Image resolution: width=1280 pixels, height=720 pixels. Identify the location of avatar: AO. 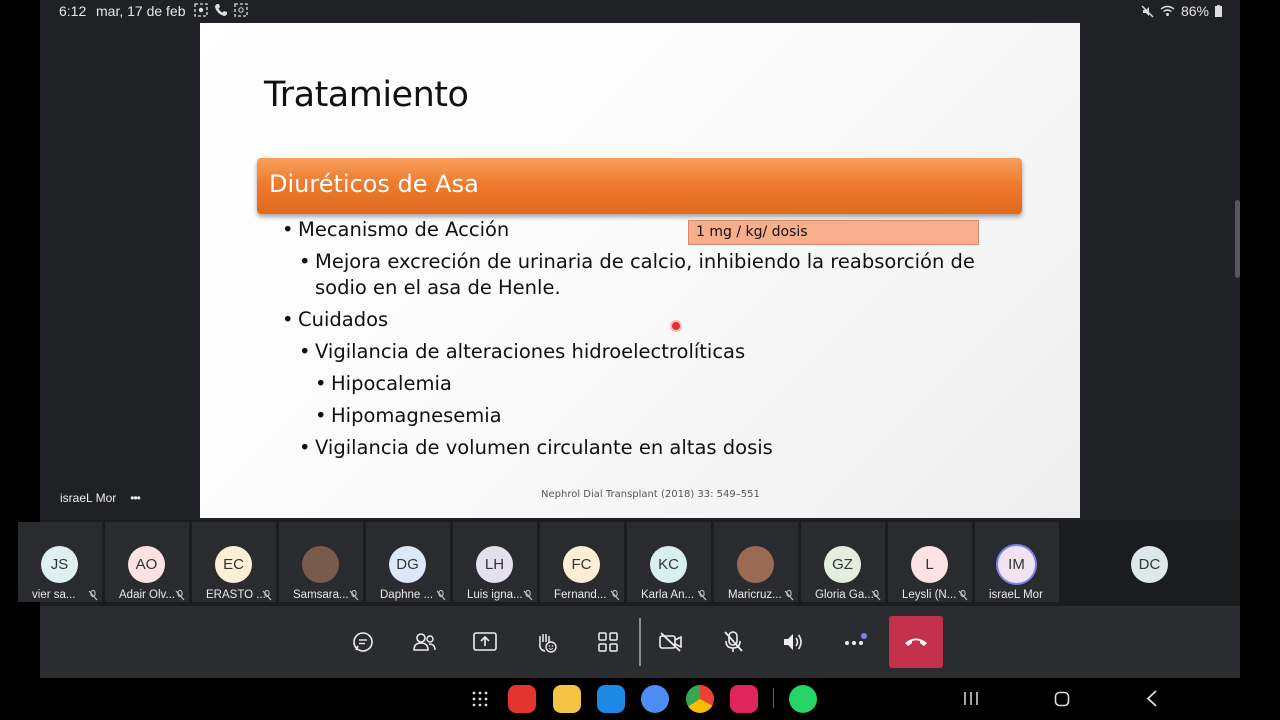
(146, 564).